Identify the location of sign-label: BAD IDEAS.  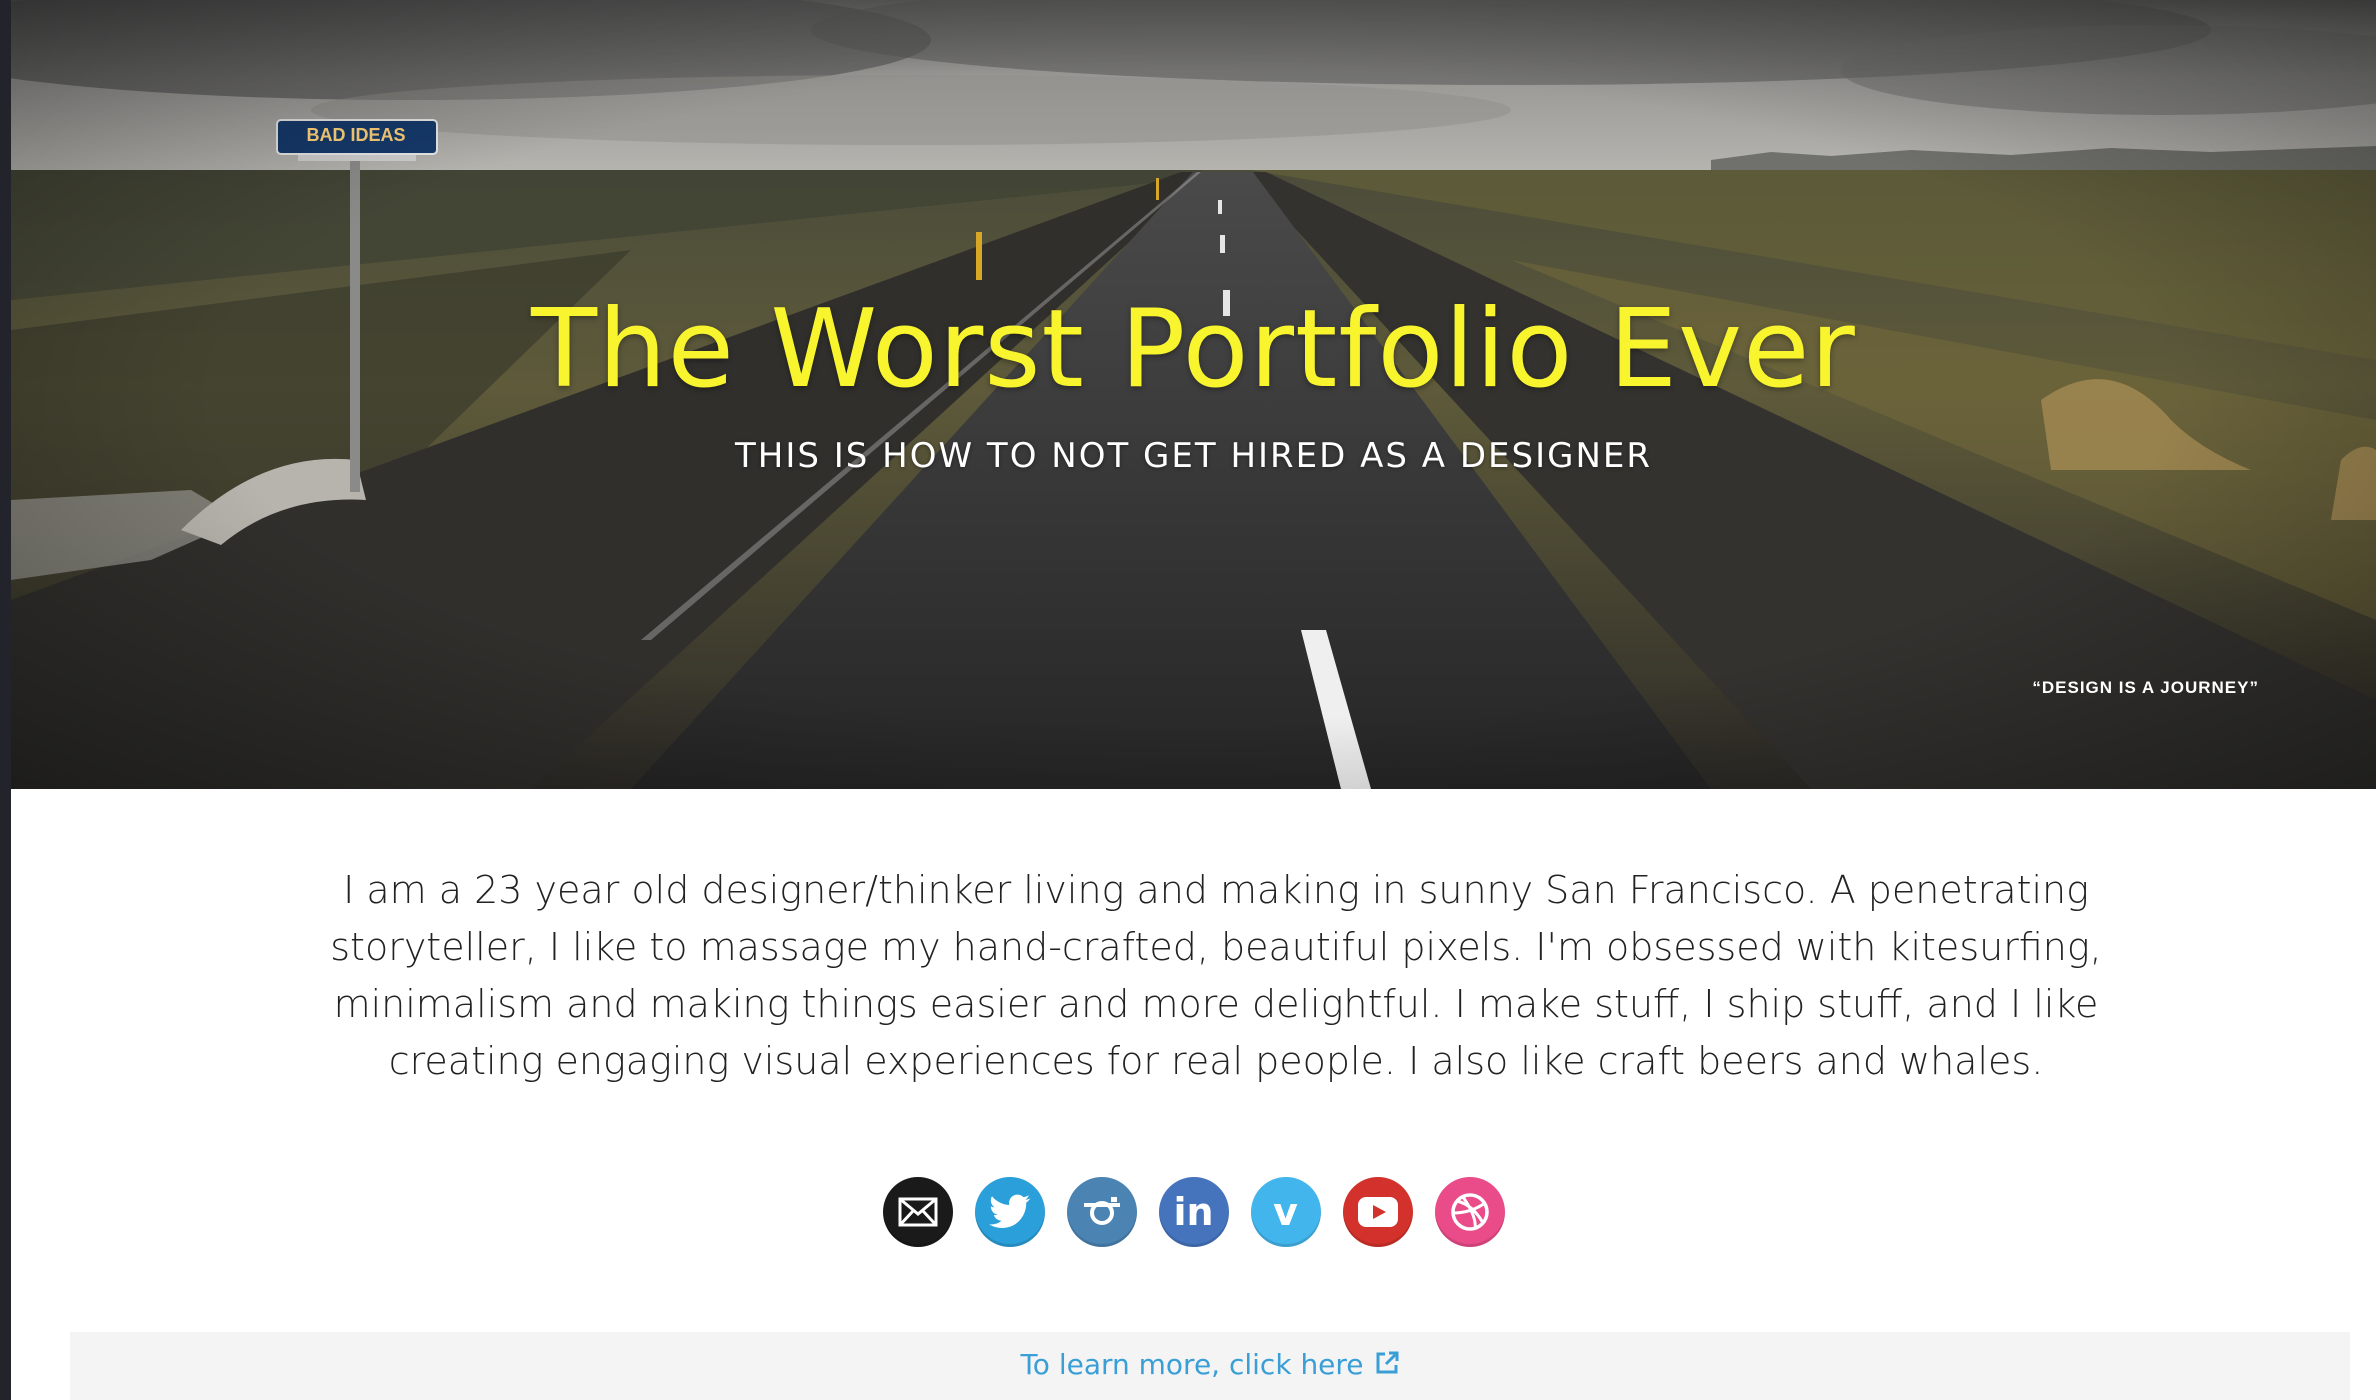
(356, 135).